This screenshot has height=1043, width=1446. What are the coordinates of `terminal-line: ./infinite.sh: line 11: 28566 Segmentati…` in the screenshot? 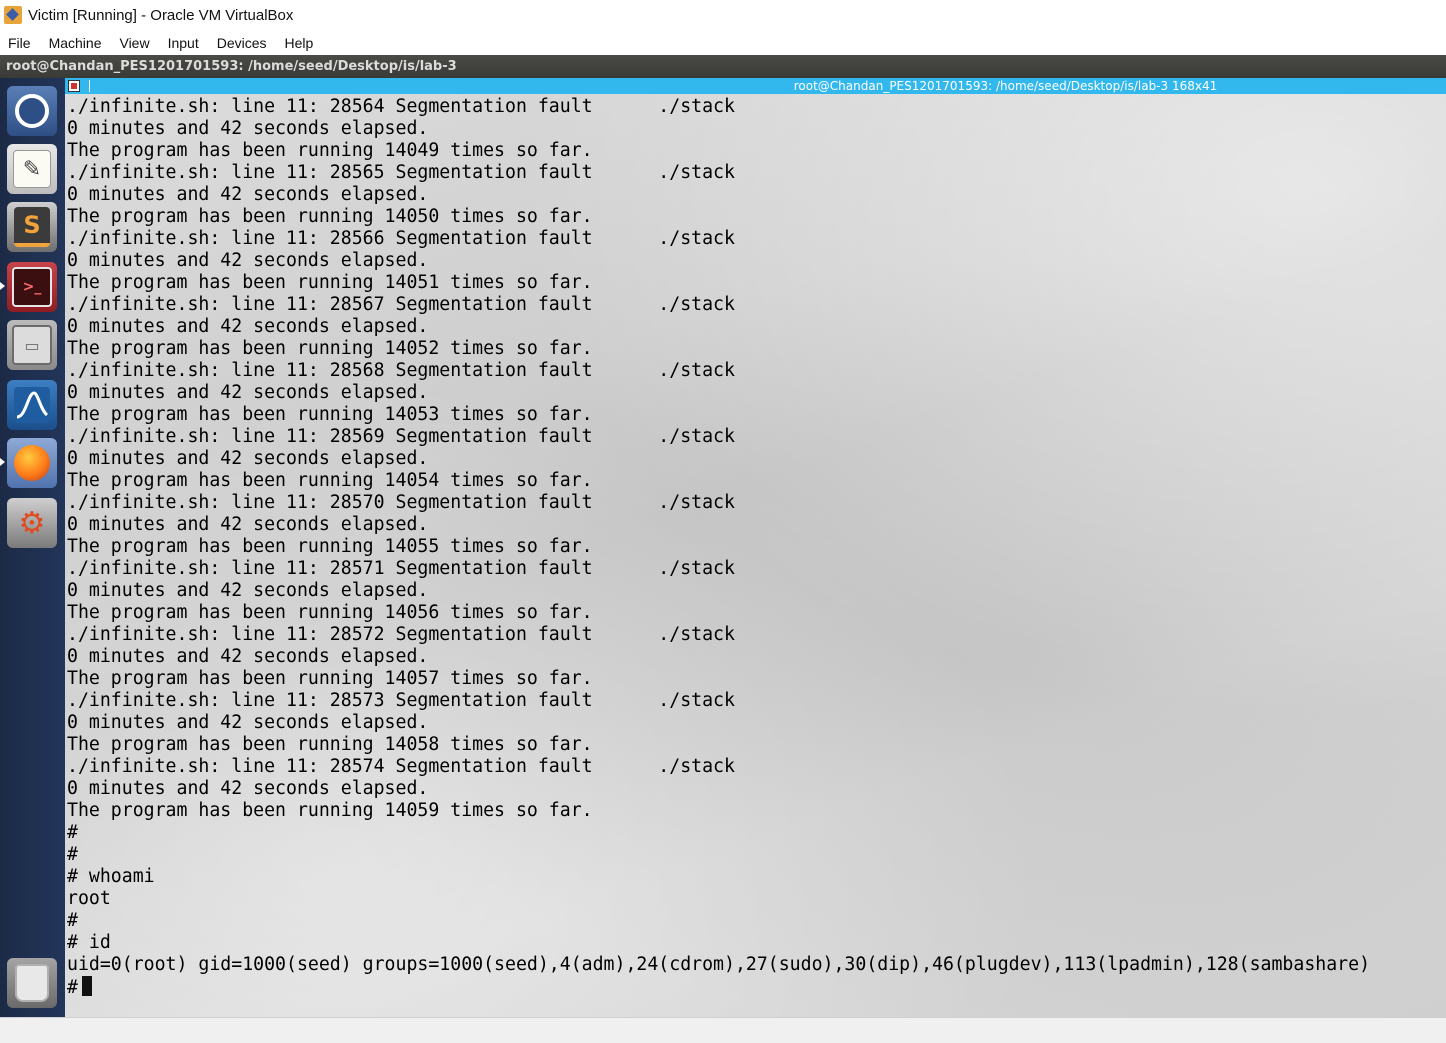 It's located at (401, 238).